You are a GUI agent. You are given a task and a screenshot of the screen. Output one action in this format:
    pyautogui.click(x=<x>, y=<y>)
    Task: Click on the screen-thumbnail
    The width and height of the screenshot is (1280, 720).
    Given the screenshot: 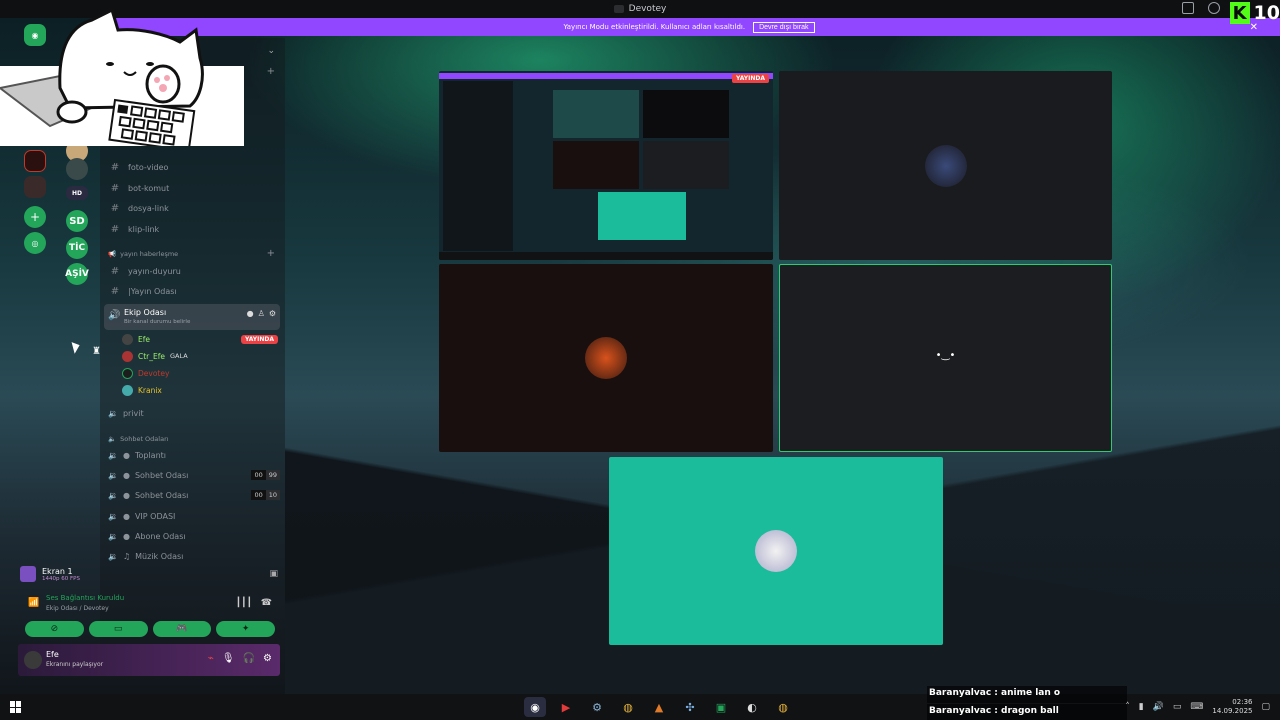 What is the action you would take?
    pyautogui.click(x=28, y=574)
    